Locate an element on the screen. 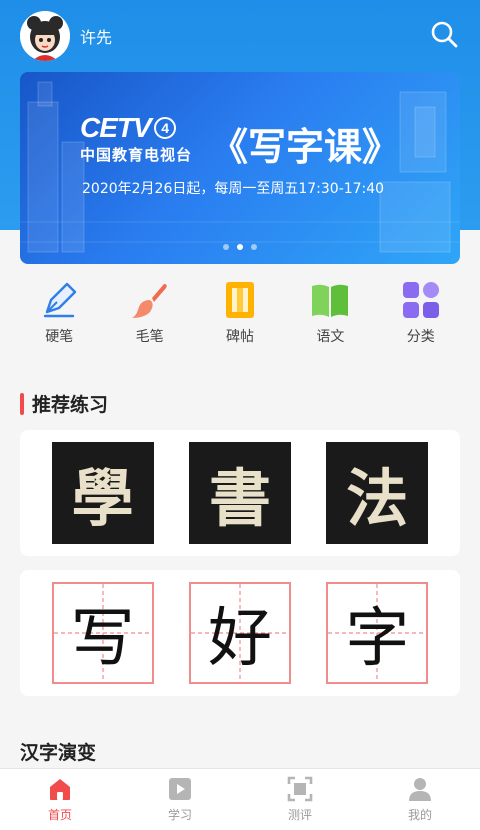 The image size is (480, 830). recommend-section-title: 推荐练习 is located at coordinates (64, 403).